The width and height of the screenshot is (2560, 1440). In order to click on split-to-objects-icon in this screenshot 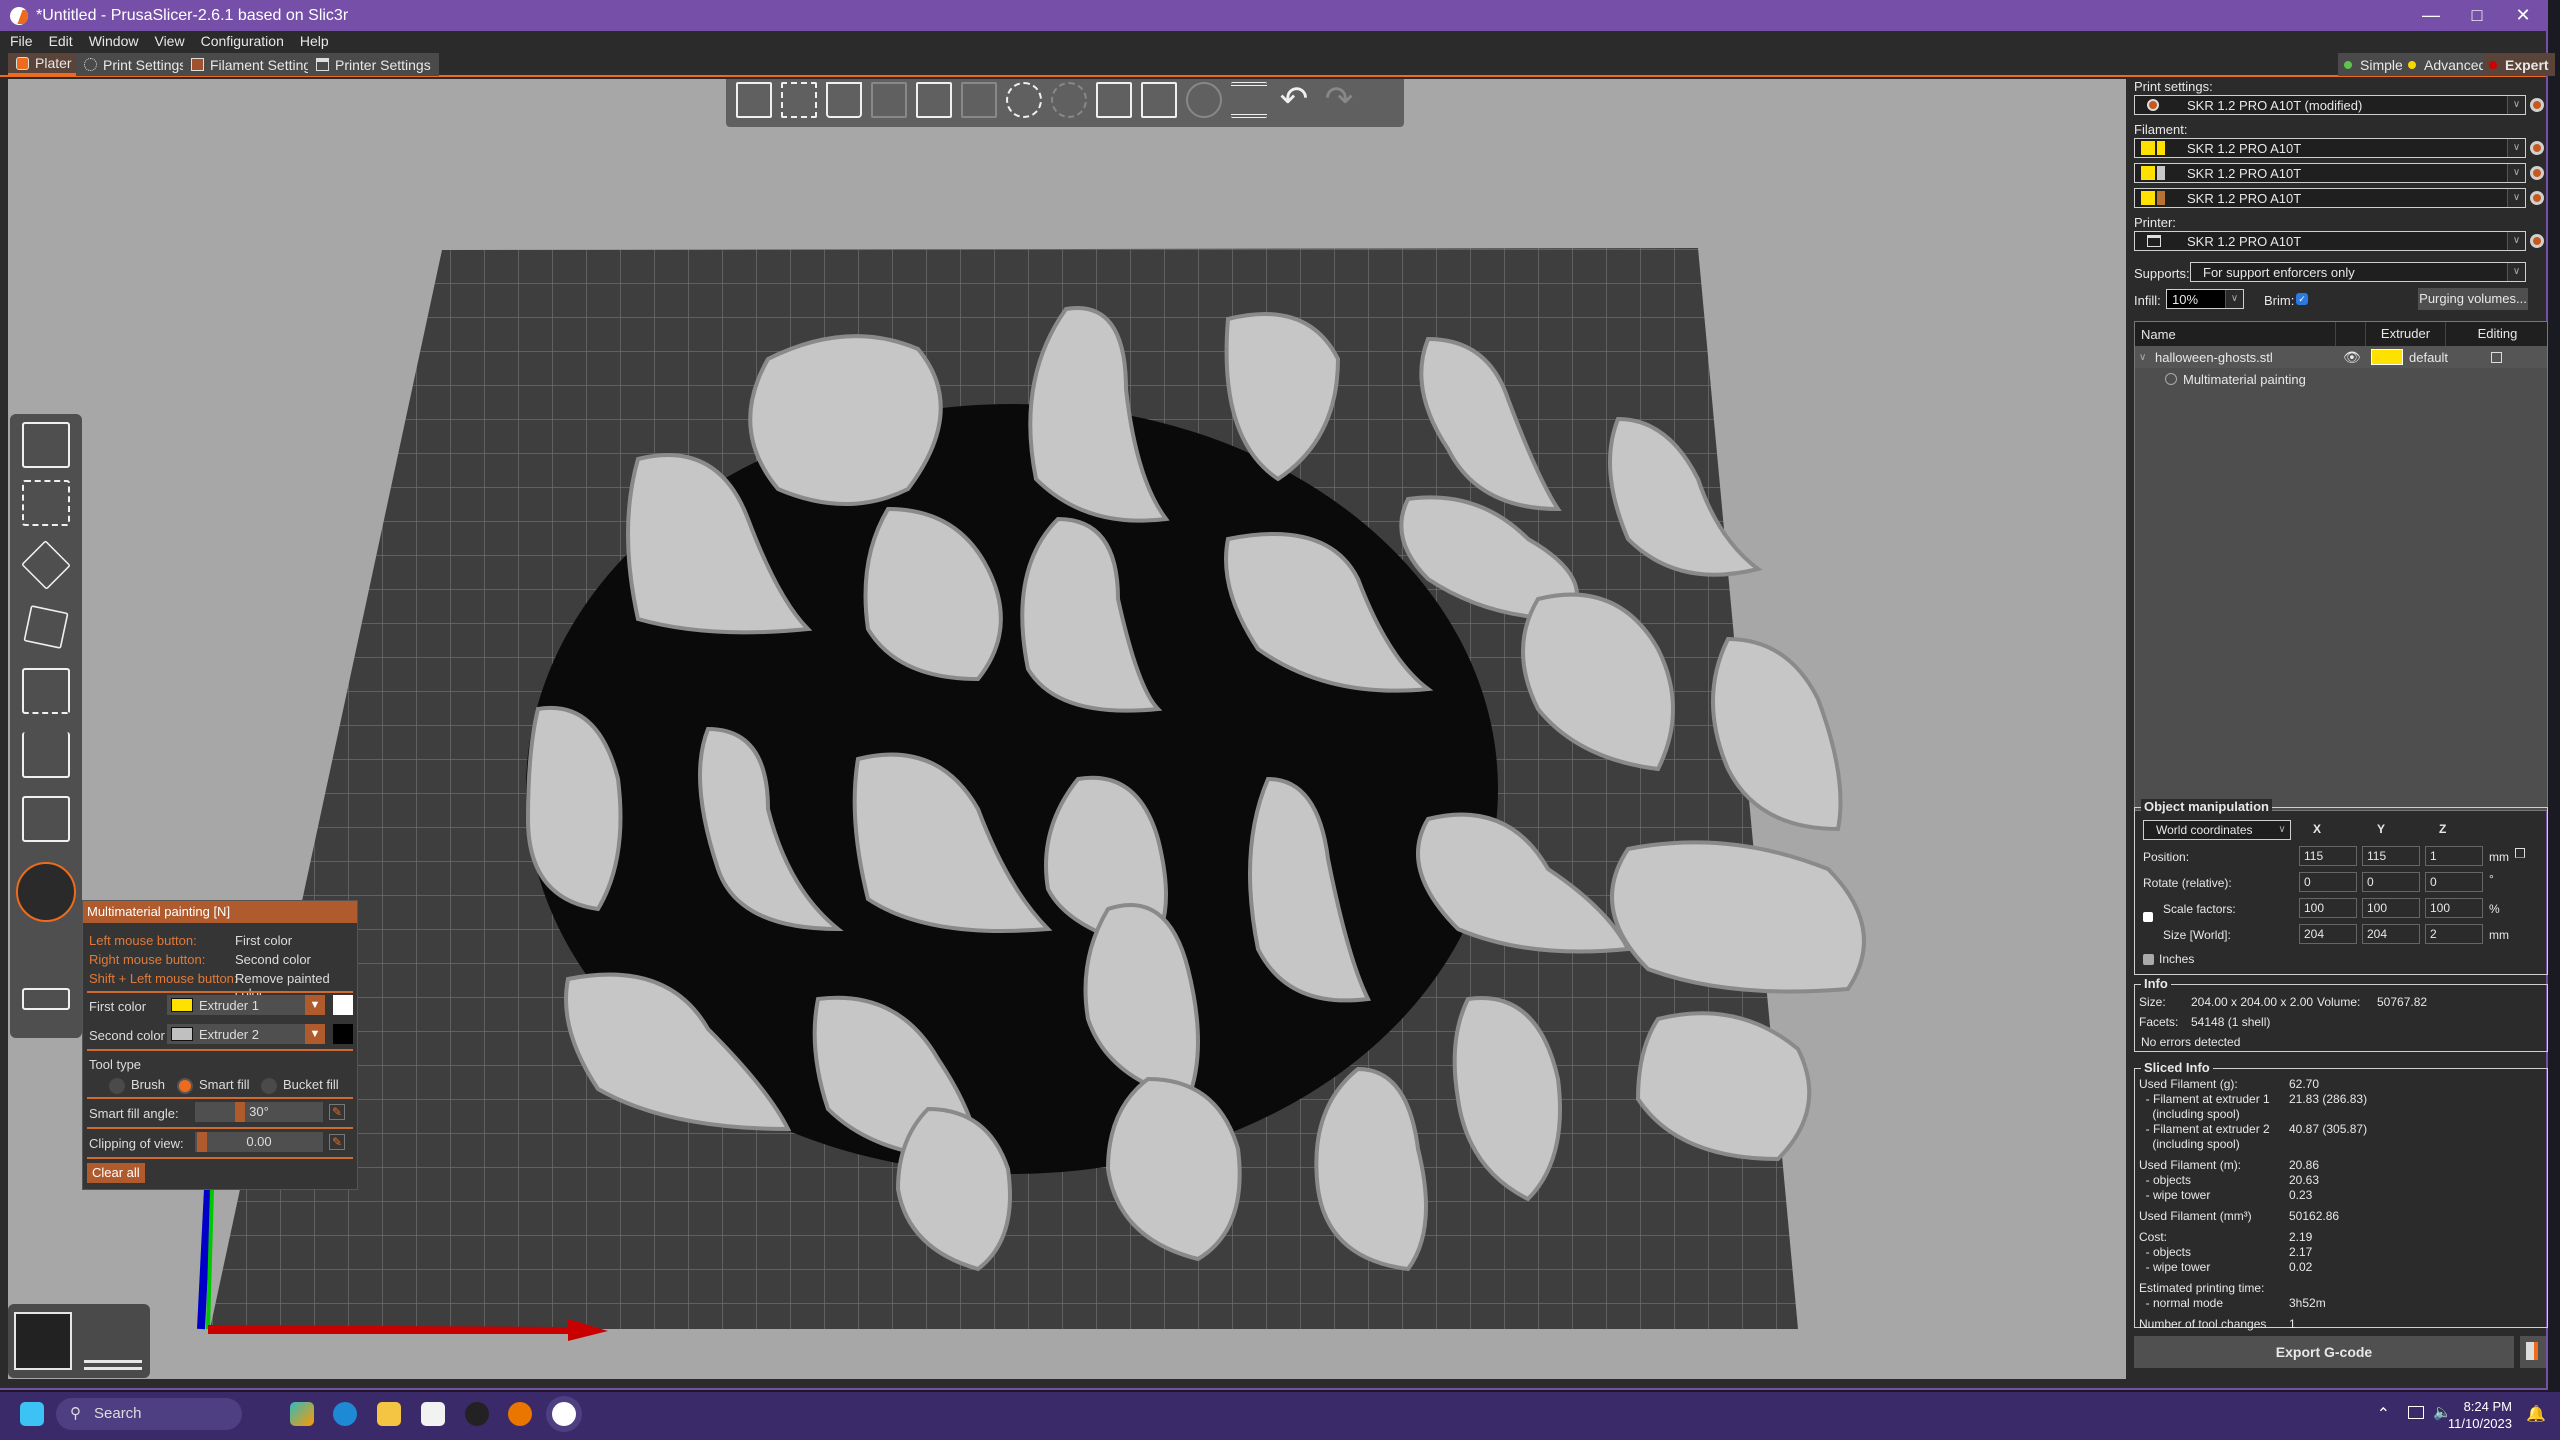, I will do `click(1114, 99)`.